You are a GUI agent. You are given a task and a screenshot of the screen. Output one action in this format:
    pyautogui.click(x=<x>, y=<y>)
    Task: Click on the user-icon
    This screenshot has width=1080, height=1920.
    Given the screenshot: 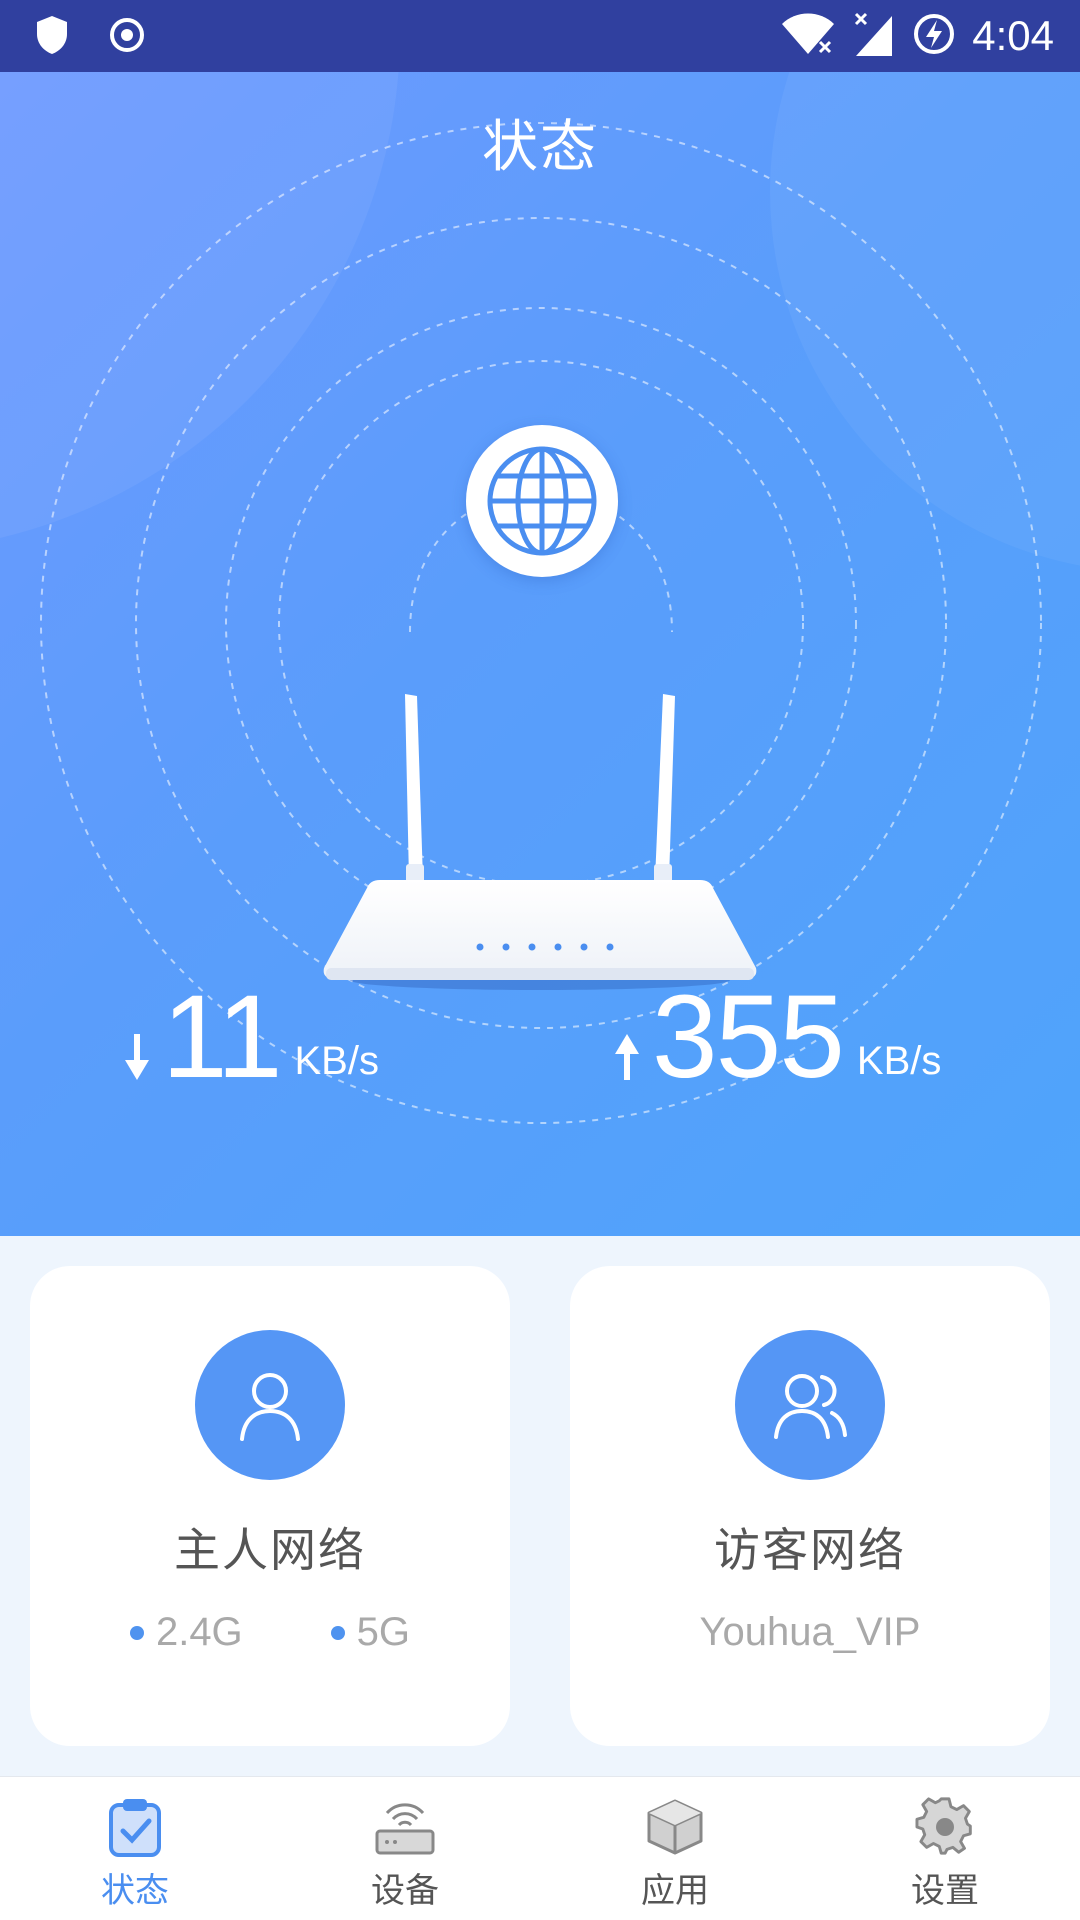 What is the action you would take?
    pyautogui.click(x=270, y=1407)
    